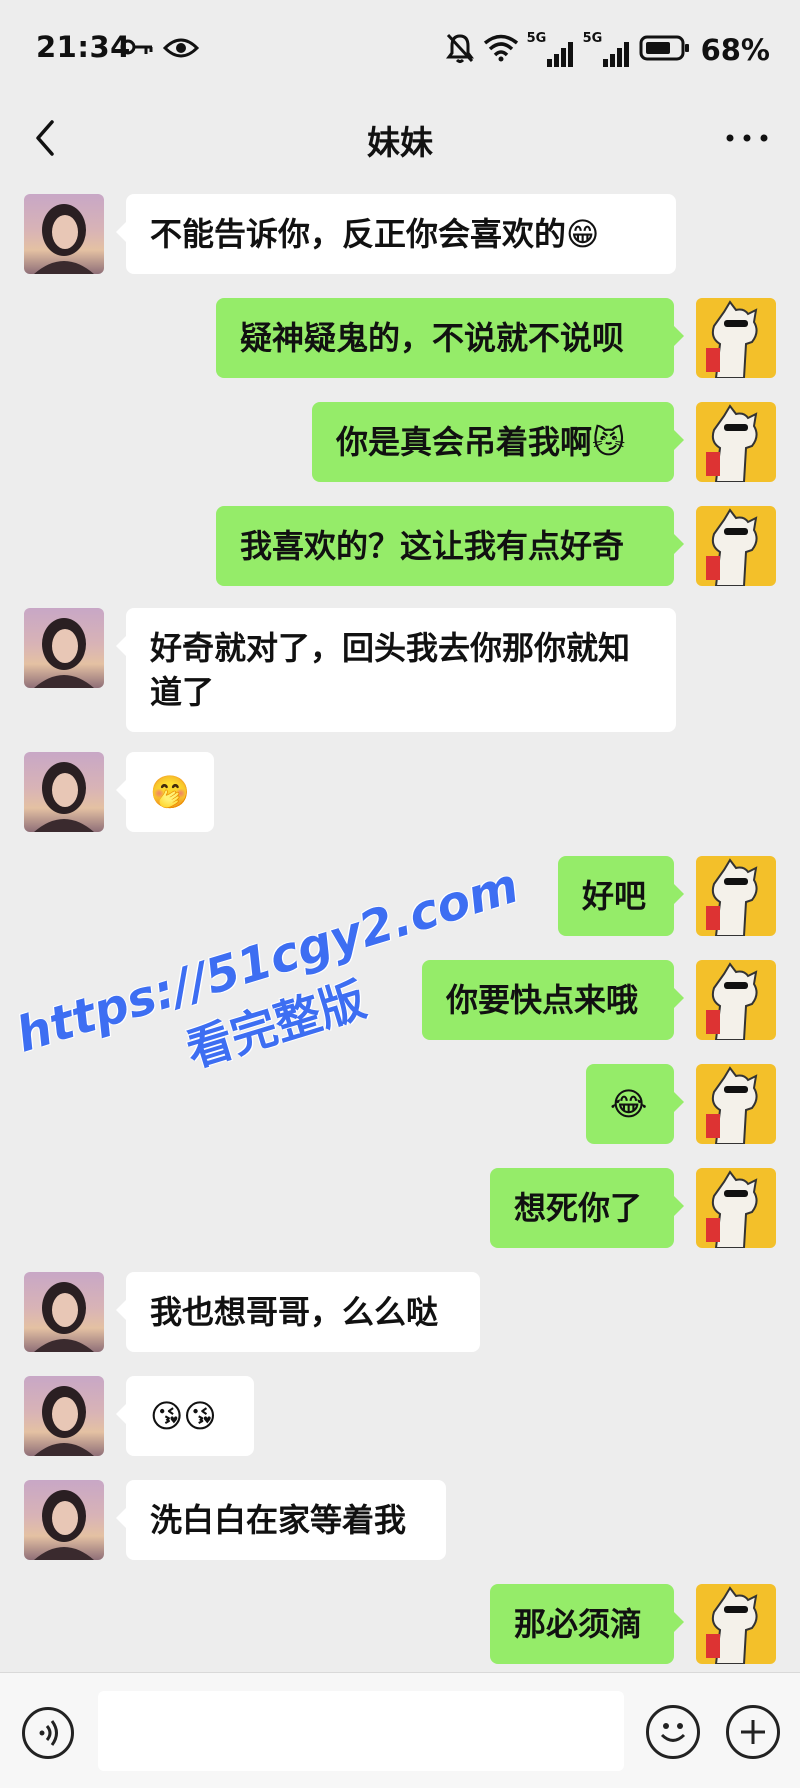 The height and width of the screenshot is (1788, 800). I want to click on message-bubble: 好奇就对了，回头我去你那你就知道了, so click(396, 670).